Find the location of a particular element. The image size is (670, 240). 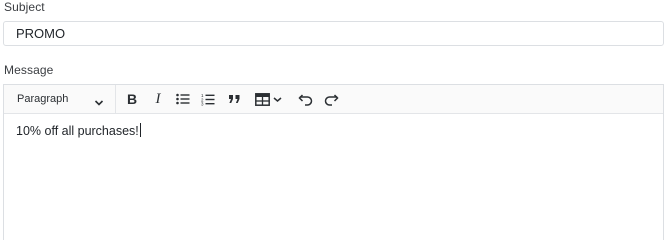

subject-label: Subject is located at coordinates (24, 7).